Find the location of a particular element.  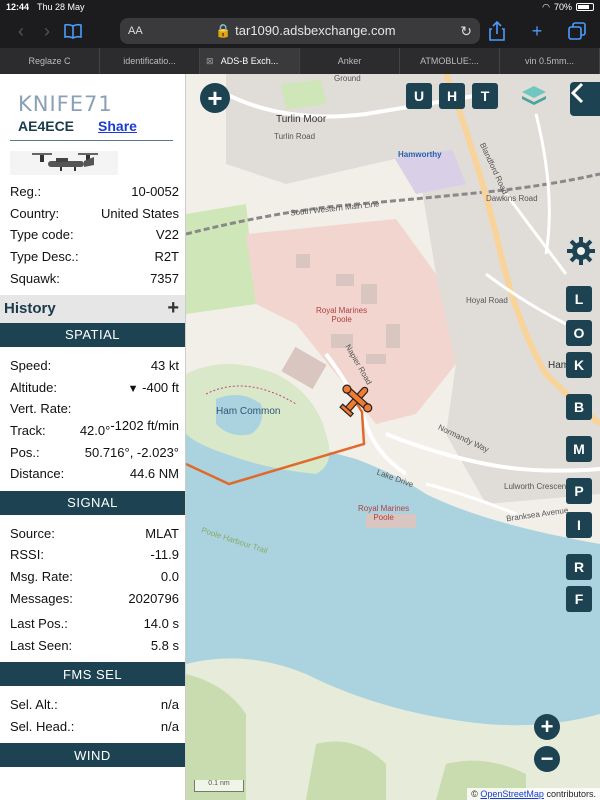

gear-icon is located at coordinates (581, 251).